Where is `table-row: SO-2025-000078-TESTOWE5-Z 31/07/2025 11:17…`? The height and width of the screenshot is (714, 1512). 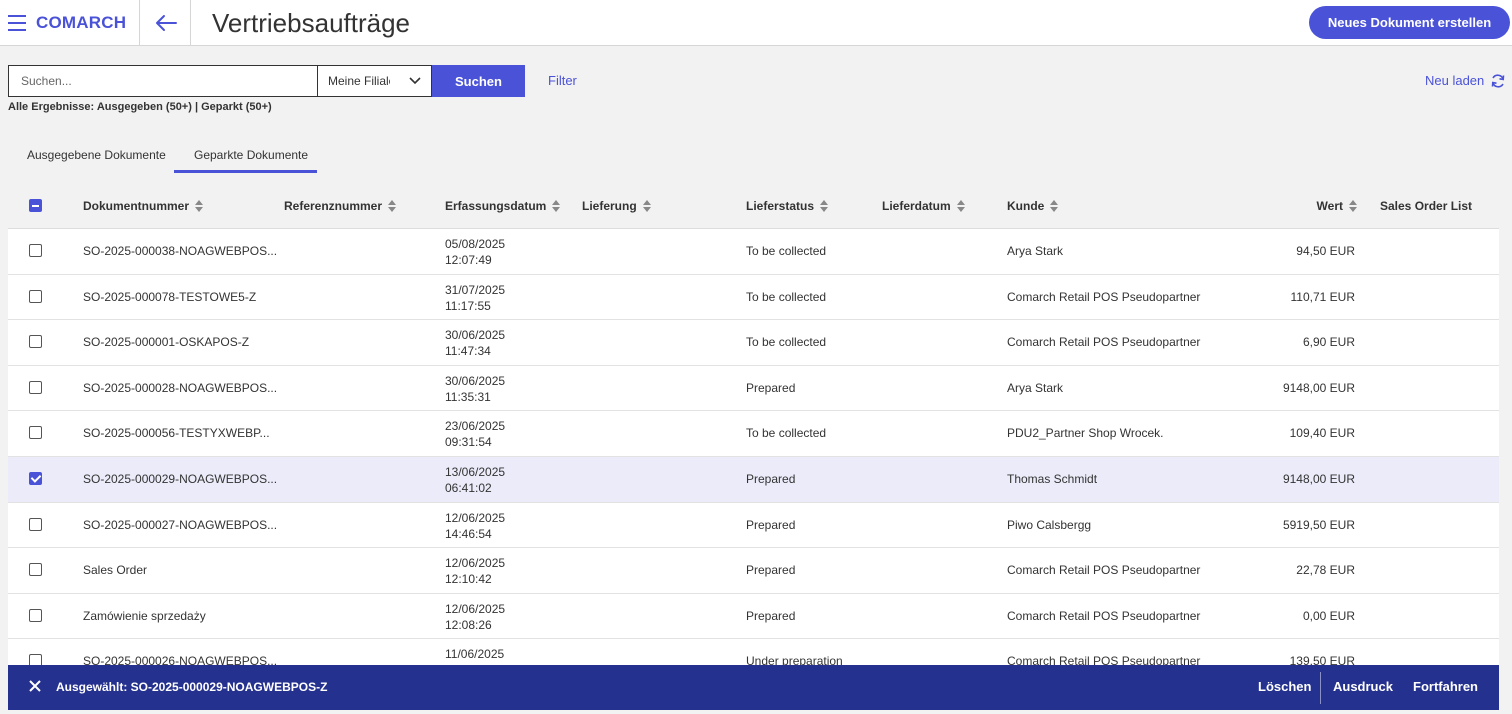 table-row: SO-2025-000078-TESTOWE5-Z 31/07/2025 11:17… is located at coordinates (753, 297).